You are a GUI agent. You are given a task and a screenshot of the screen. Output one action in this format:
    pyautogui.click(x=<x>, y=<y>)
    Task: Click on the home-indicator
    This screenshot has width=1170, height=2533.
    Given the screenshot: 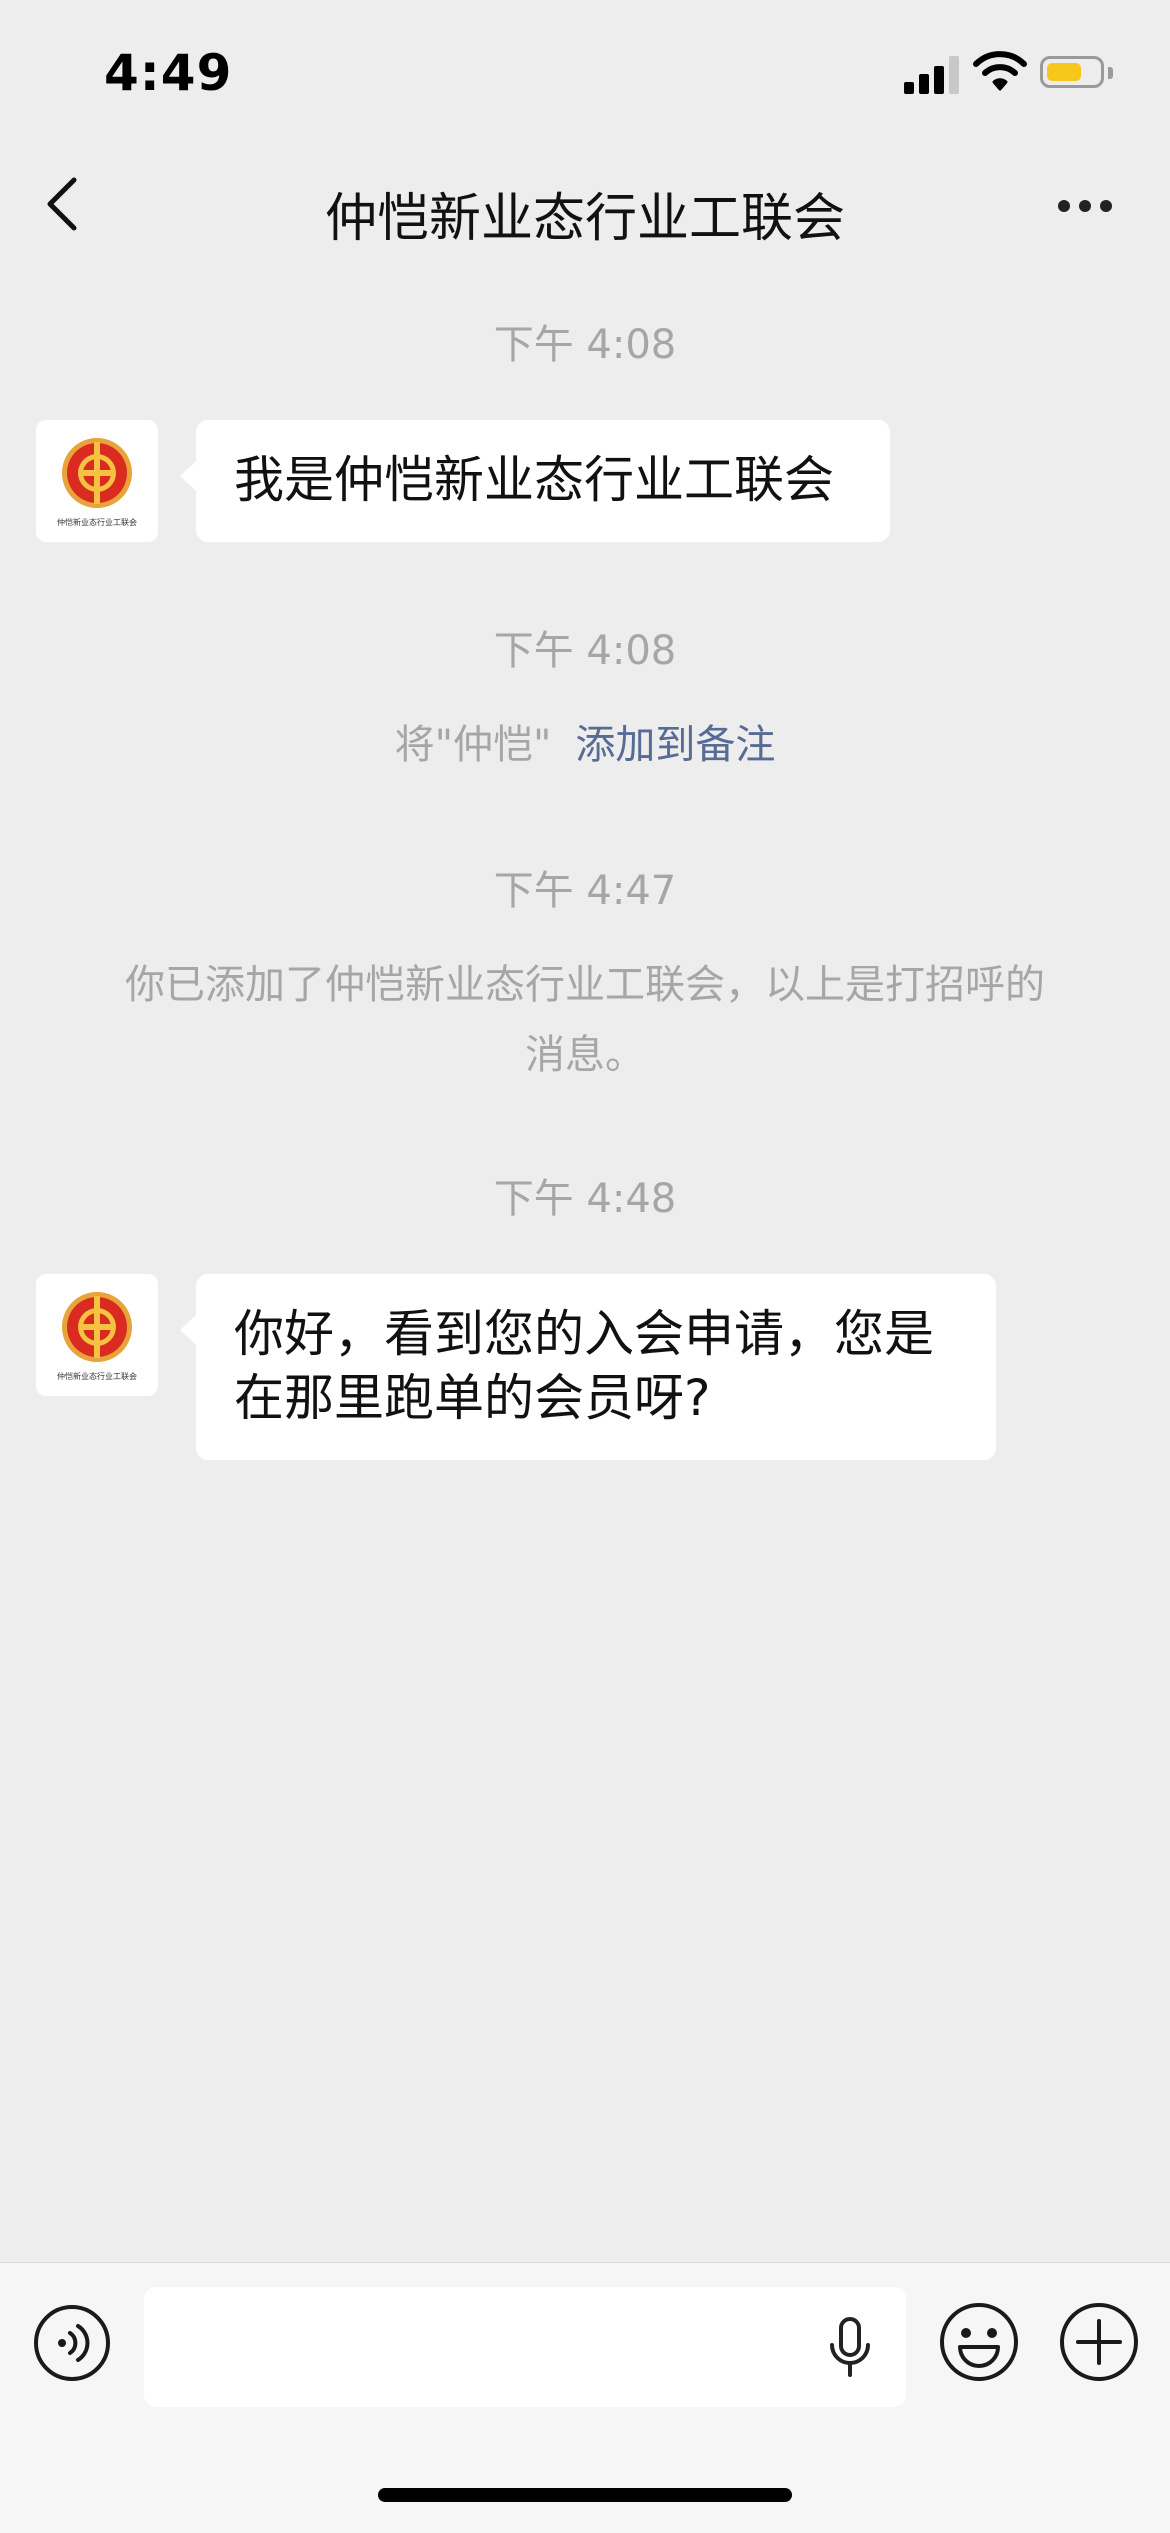 What is the action you would take?
    pyautogui.click(x=585, y=2495)
    